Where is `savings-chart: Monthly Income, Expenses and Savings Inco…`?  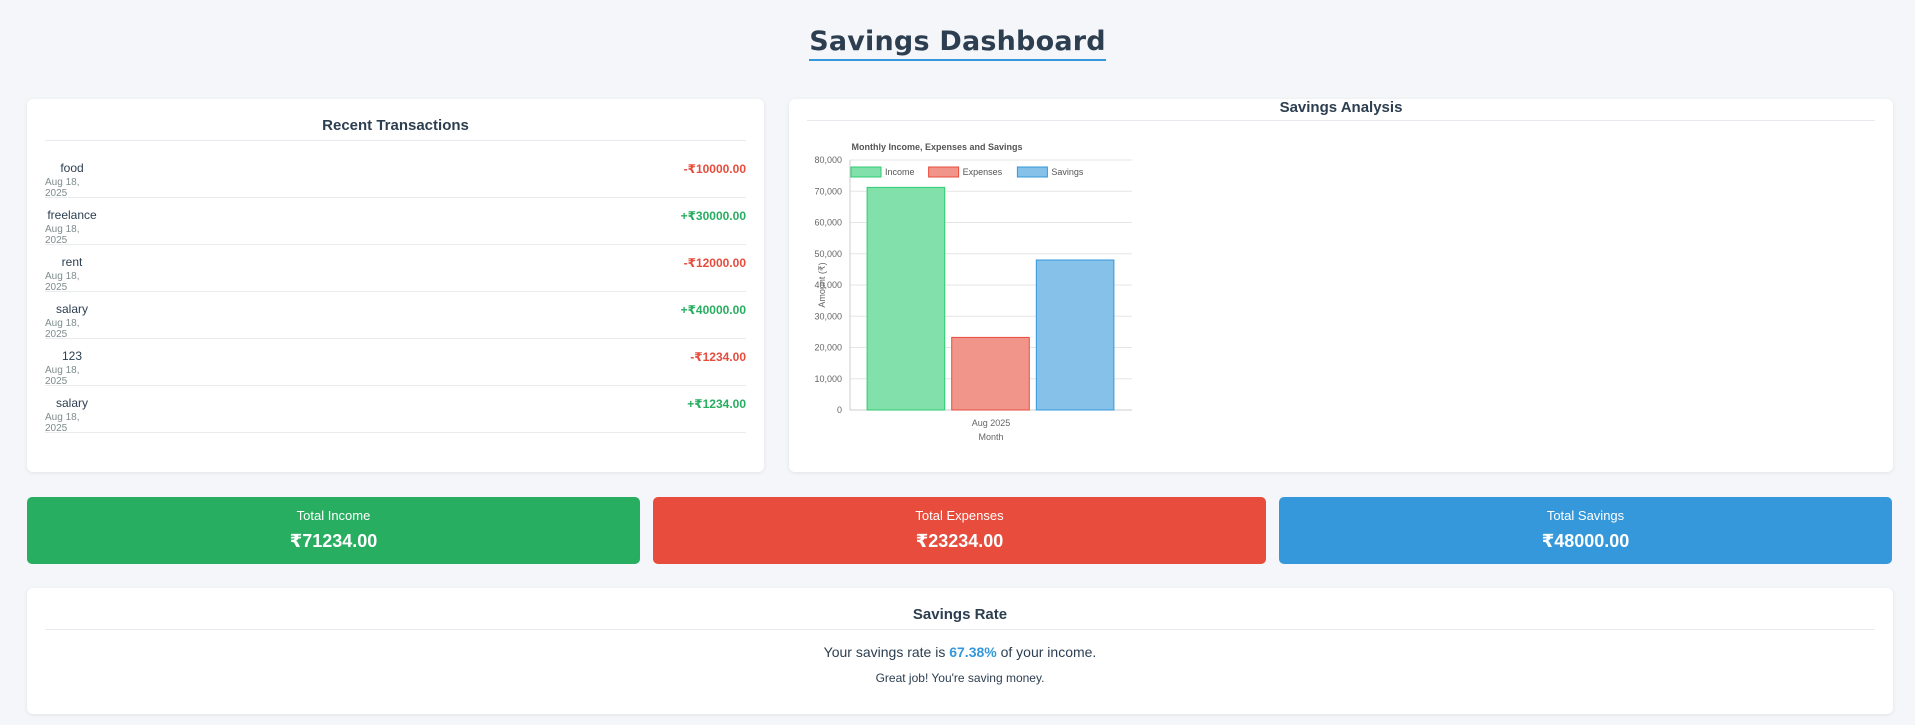 savings-chart: Monthly Income, Expenses and Savings Inco… is located at coordinates (973, 292).